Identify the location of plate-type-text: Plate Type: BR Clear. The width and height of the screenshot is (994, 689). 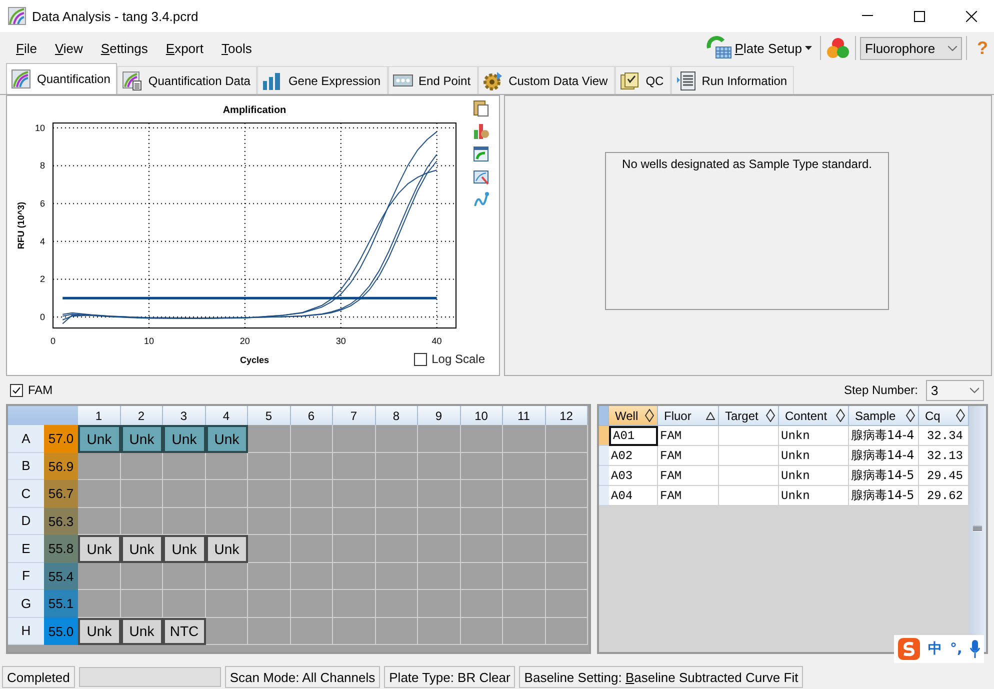
(450, 677).